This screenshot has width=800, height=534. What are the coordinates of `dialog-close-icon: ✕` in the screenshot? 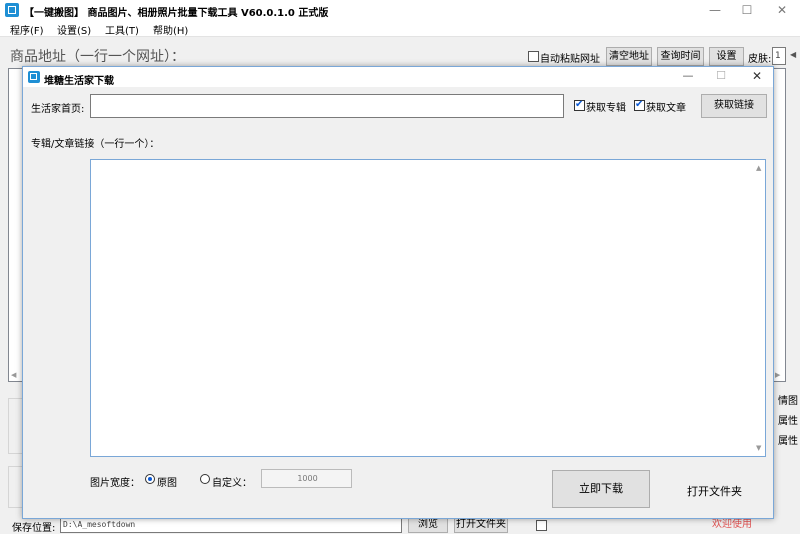 It's located at (757, 76).